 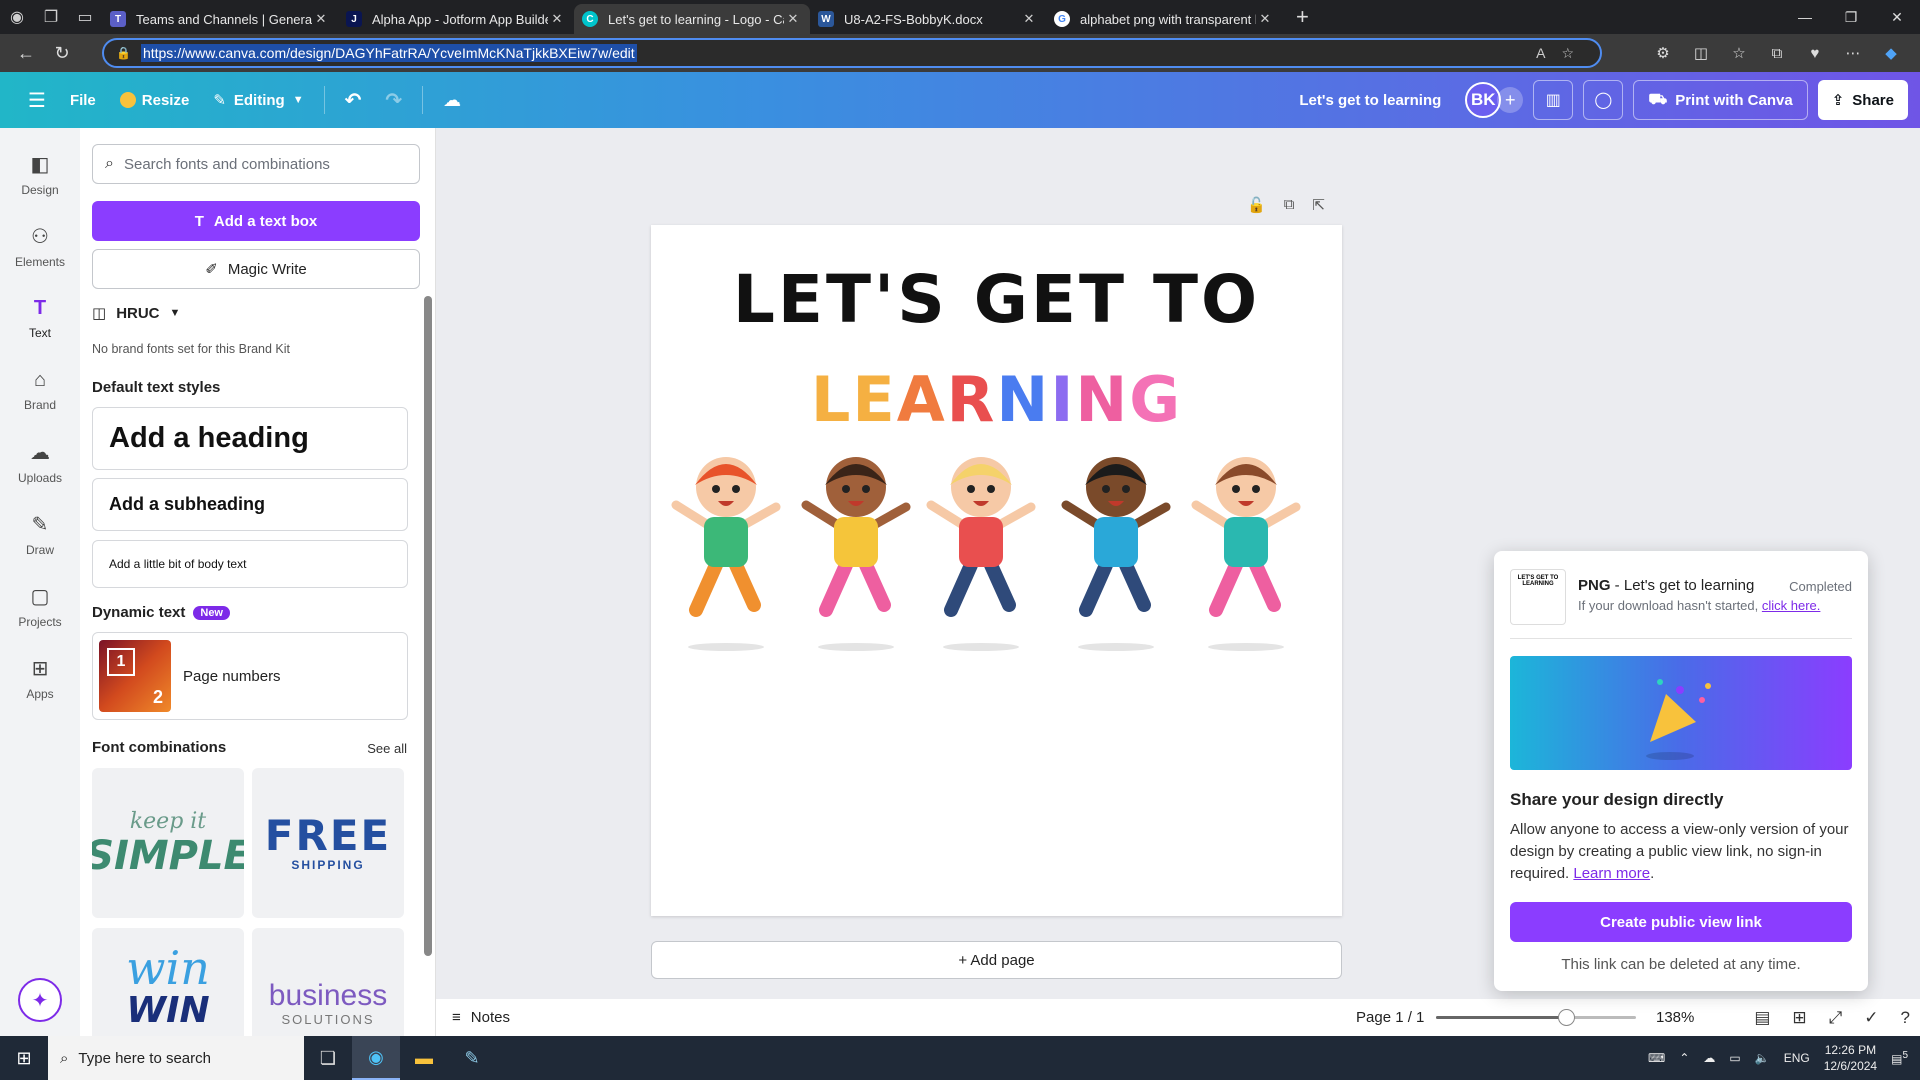 What do you see at coordinates (1799, 1018) in the screenshot?
I see `grid-view-icon: ⊞` at bounding box center [1799, 1018].